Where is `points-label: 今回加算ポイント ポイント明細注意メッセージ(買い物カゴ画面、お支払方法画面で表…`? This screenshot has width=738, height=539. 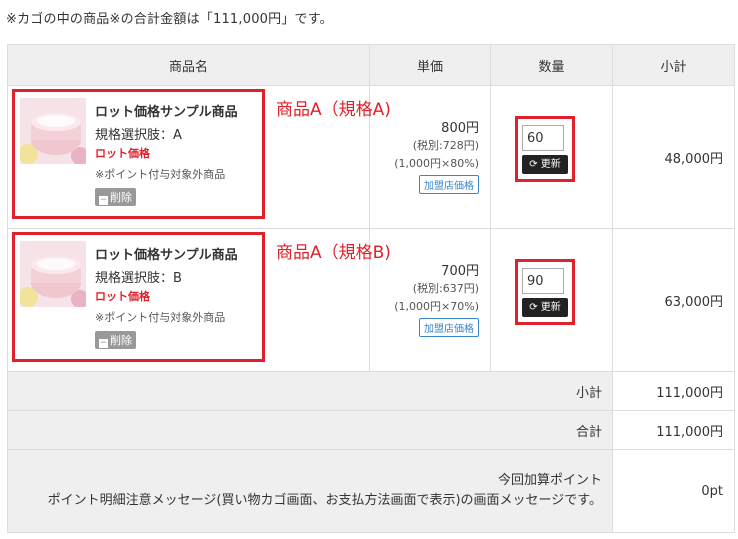
points-label: 今回加算ポイント ポイント明細注意メッセージ(買い物カゴ画面、お支払方法画面で表… is located at coordinates (310, 491).